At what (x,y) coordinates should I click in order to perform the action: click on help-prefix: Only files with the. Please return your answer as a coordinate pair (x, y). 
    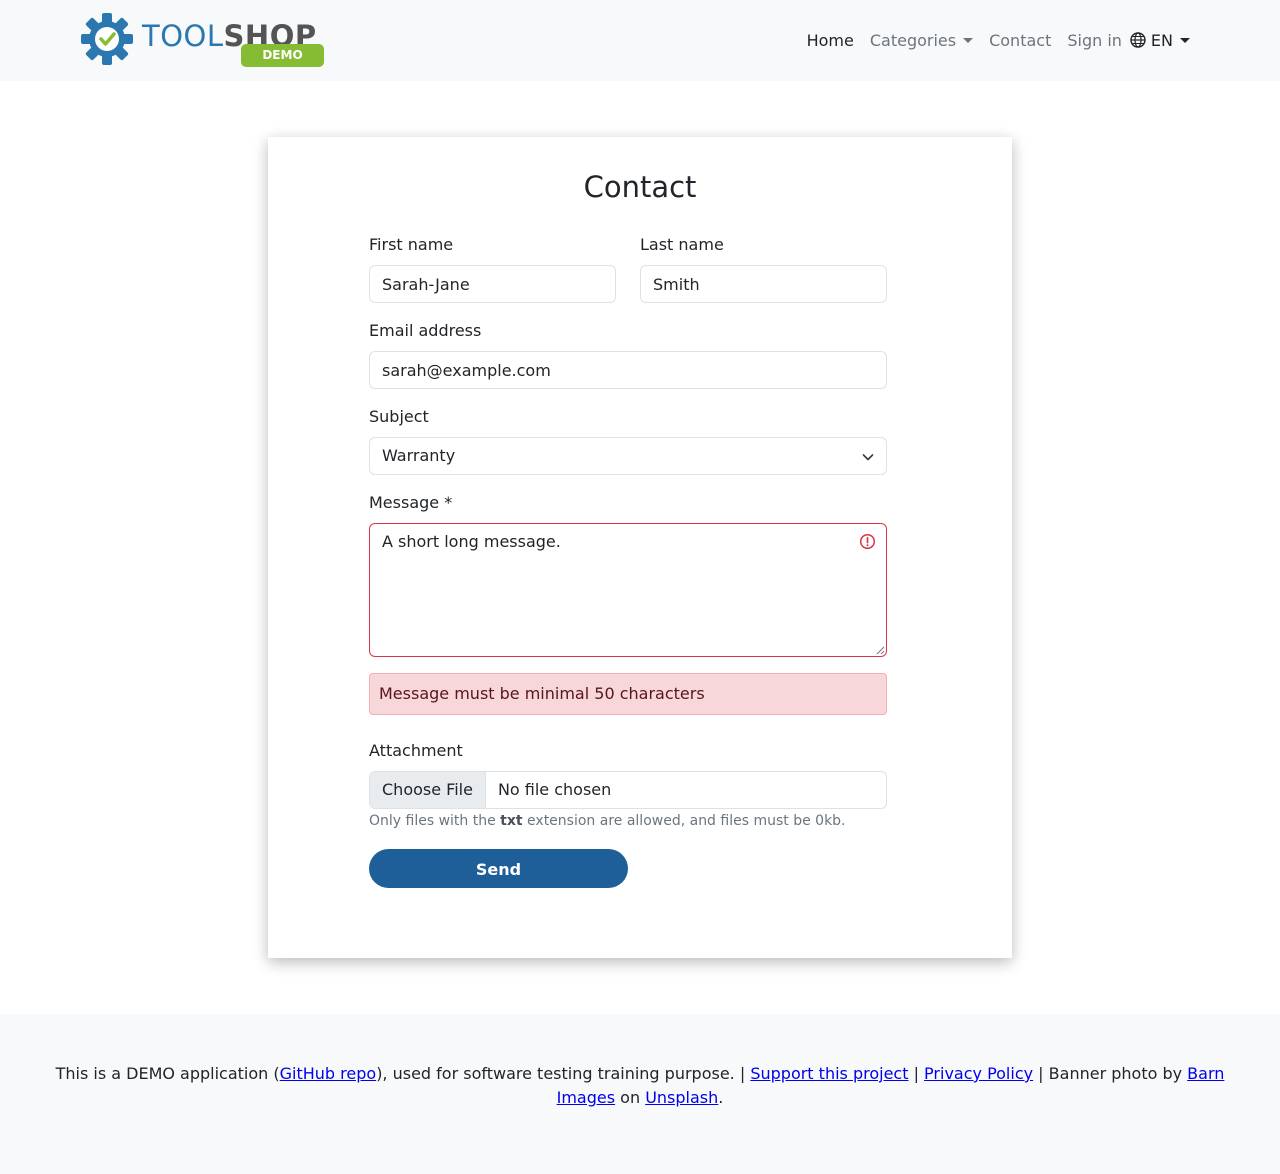
    Looking at the image, I should click on (435, 821).